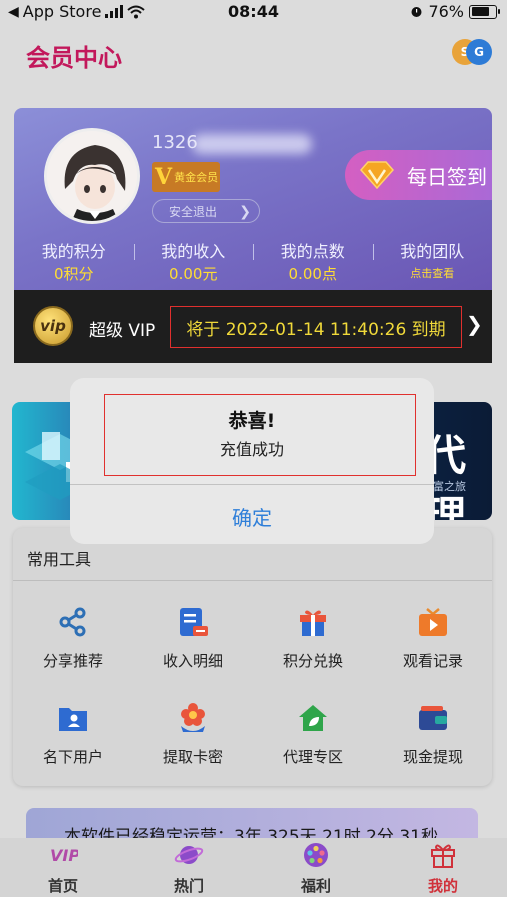 This screenshot has width=507, height=897. I want to click on svg-text: VIP, so click(64, 855).